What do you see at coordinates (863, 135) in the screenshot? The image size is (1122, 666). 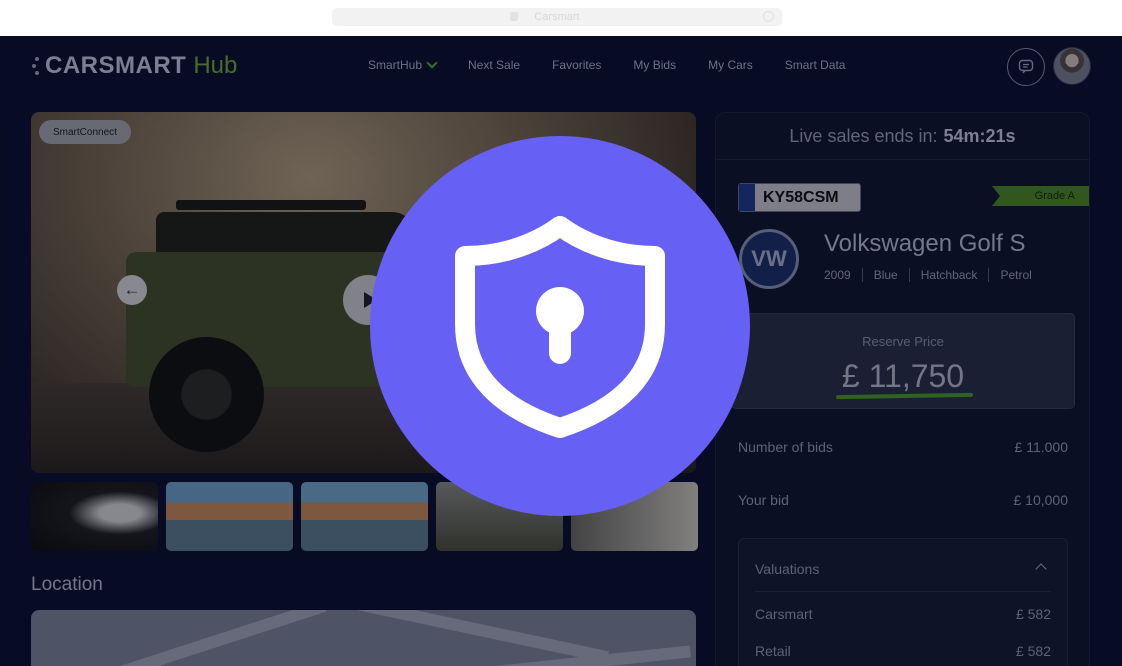 I see `timer-label: Live sales ends in:` at bounding box center [863, 135].